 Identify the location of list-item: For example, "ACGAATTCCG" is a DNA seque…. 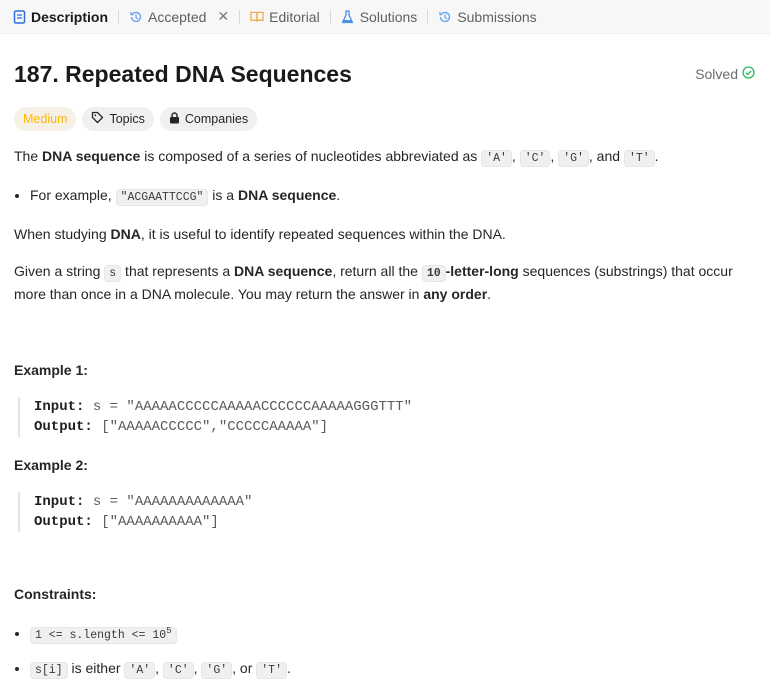
(393, 196).